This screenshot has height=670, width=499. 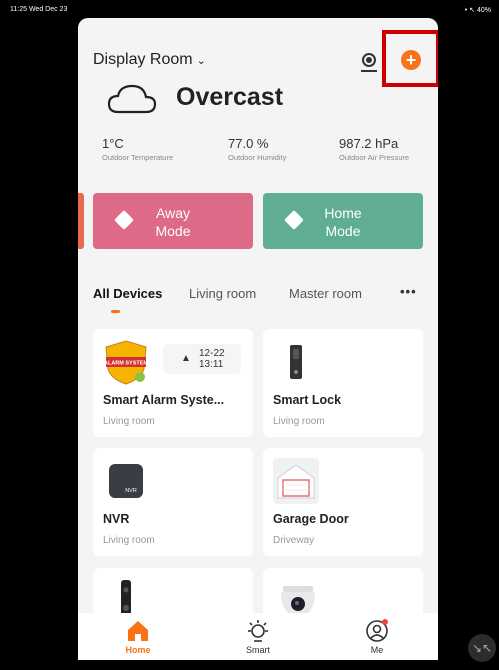 What do you see at coordinates (296, 362) in the screenshot?
I see `smart-lock-icon` at bounding box center [296, 362].